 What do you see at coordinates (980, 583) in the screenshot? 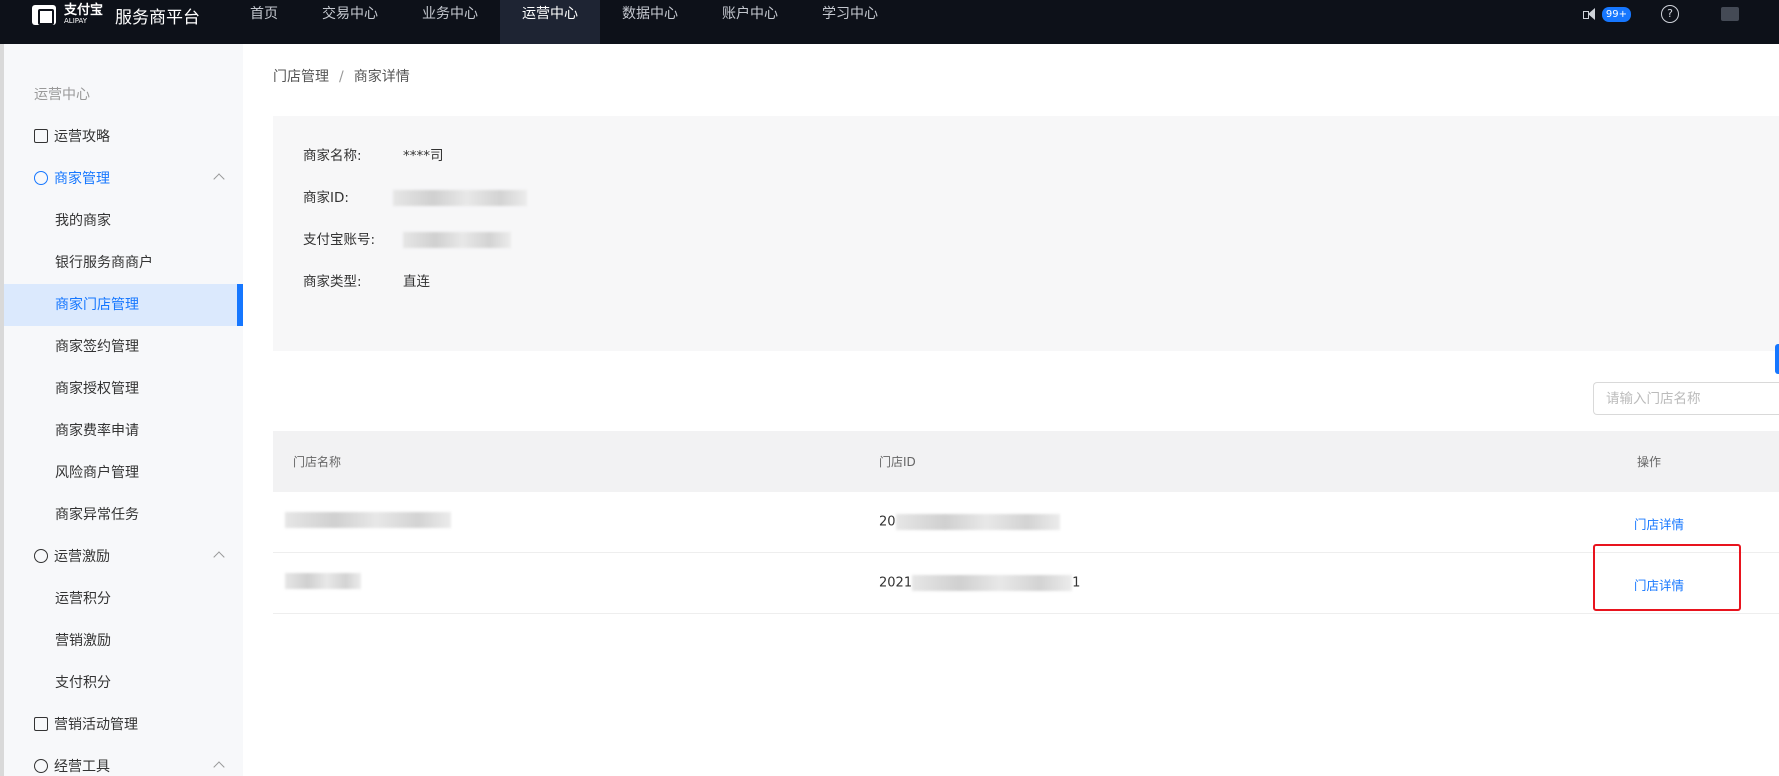
I see `store-id: 2021 1` at bounding box center [980, 583].